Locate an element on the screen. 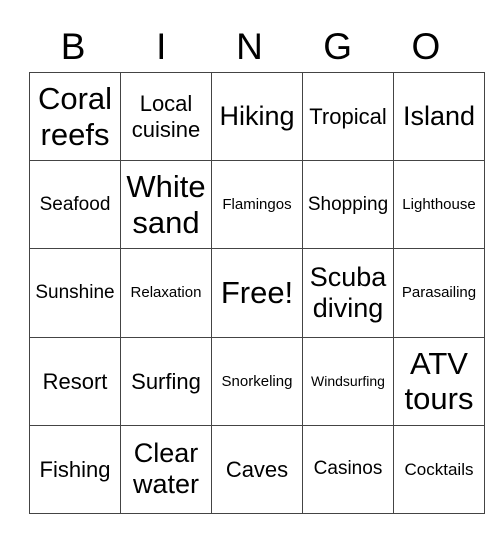  bingo-cell: Tropical is located at coordinates (348, 116).